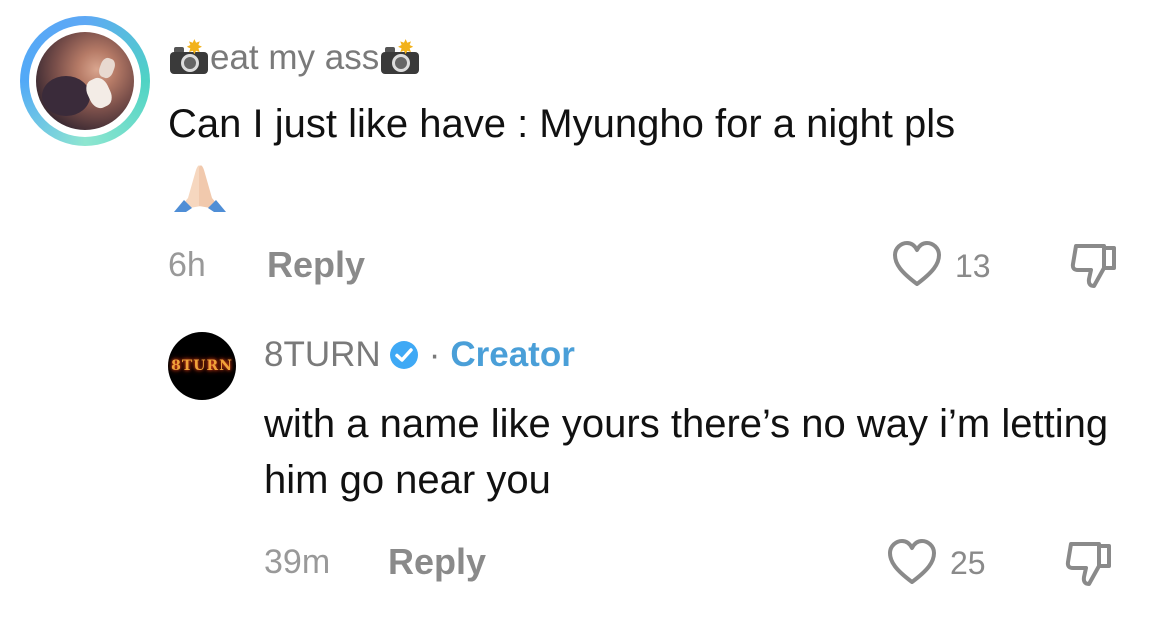 Image resolution: width=1169 pixels, height=624 pixels. What do you see at coordinates (512, 354) in the screenshot?
I see `creator-label: Creator` at bounding box center [512, 354].